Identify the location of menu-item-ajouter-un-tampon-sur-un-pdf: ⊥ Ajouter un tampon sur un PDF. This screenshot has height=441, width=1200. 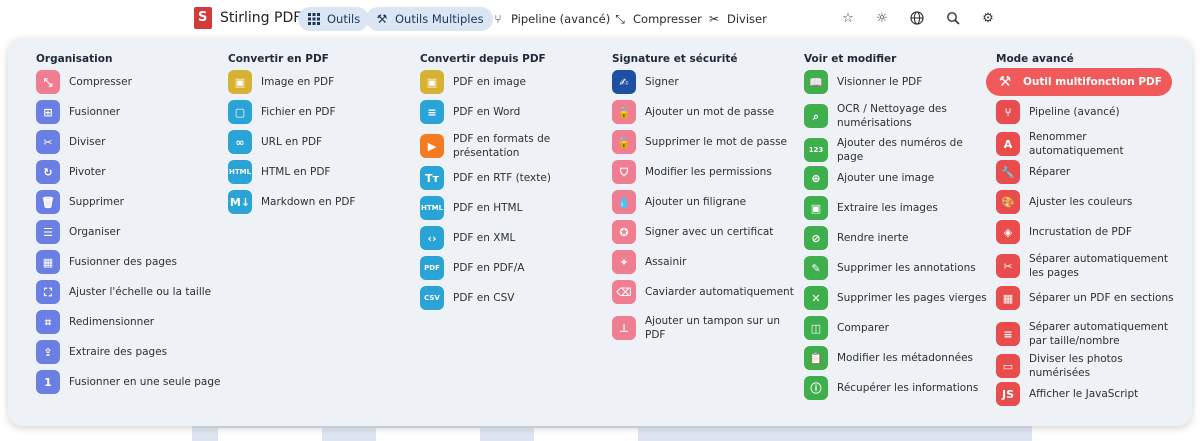
(705, 328).